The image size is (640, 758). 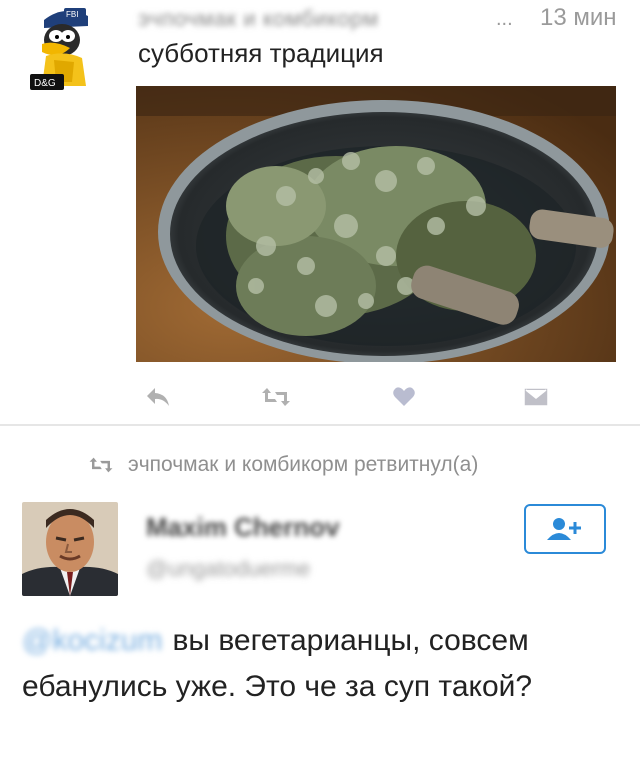 What do you see at coordinates (303, 465) in the screenshot?
I see `retweet-notice-text: эчпочмак и комбикорм ретвитнул(а)` at bounding box center [303, 465].